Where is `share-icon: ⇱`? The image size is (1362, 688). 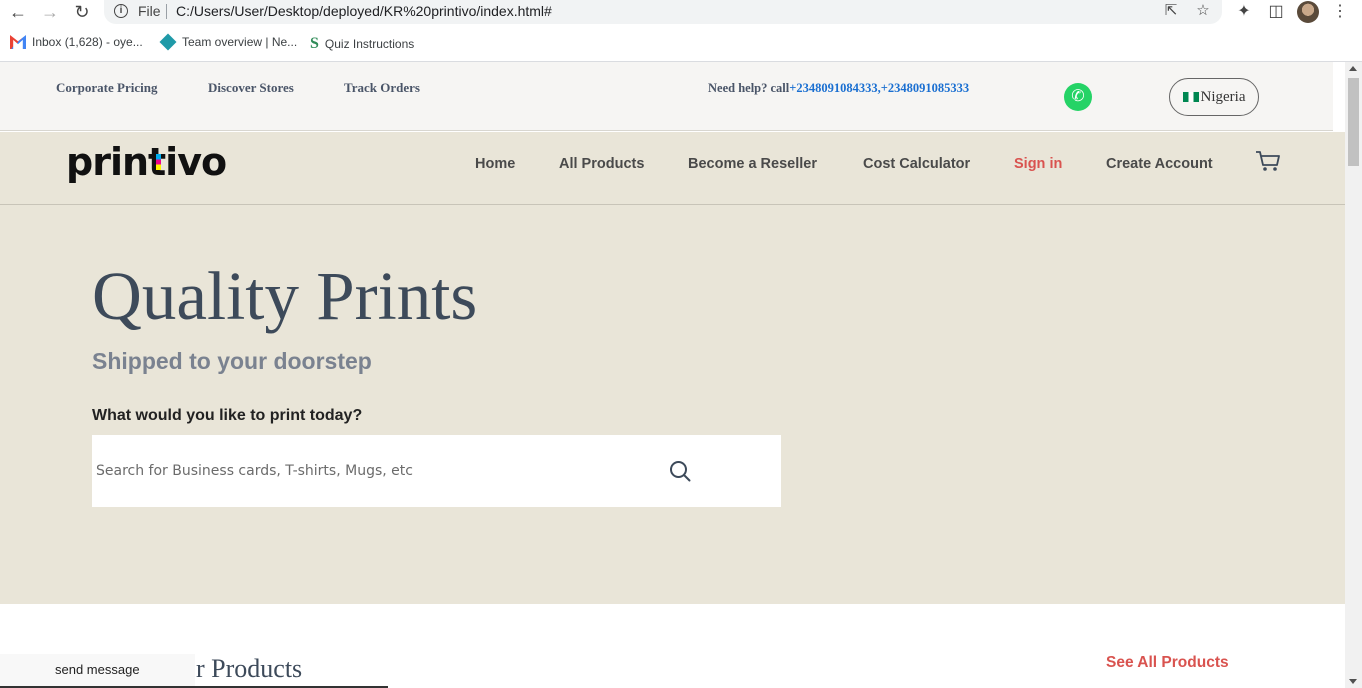 share-icon: ⇱ is located at coordinates (1171, 11).